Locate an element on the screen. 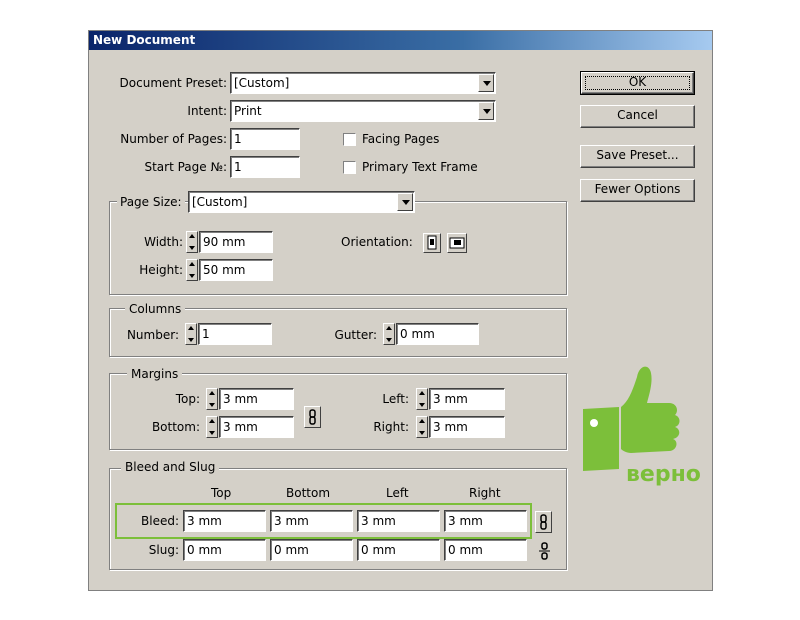 Image resolution: width=800 pixels, height=620 pixels. margin-top-input: 3 mm is located at coordinates (256, 399).